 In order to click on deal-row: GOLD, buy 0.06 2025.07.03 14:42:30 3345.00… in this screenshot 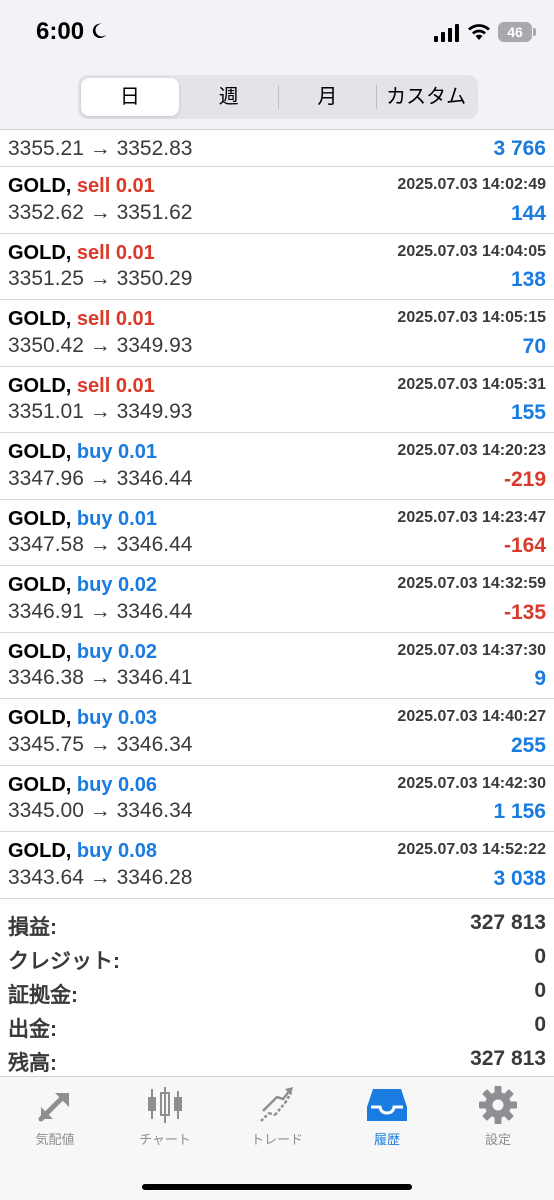, I will do `click(277, 799)`.